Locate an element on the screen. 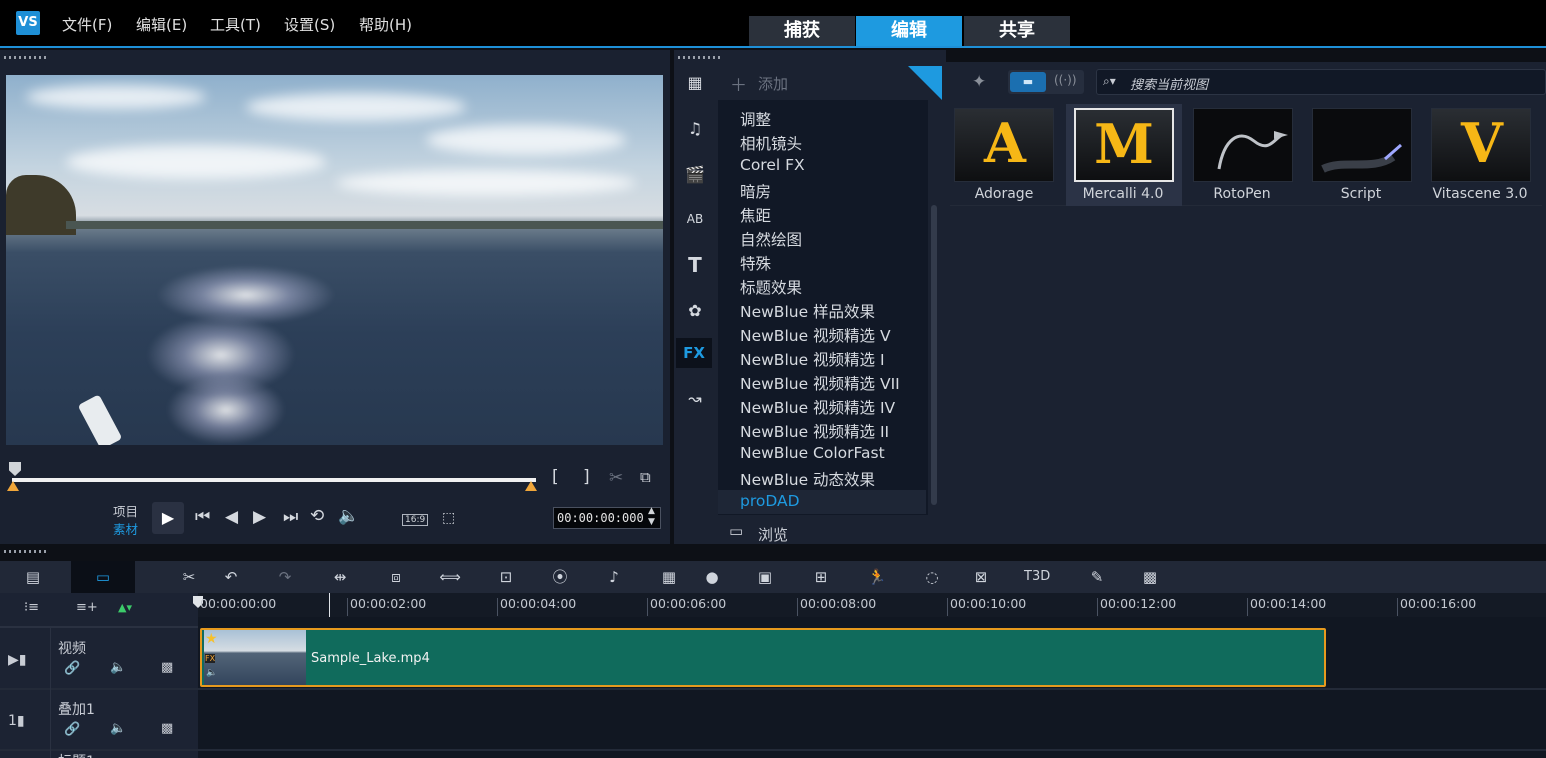  category-item: 自然绘图 is located at coordinates (771, 239).